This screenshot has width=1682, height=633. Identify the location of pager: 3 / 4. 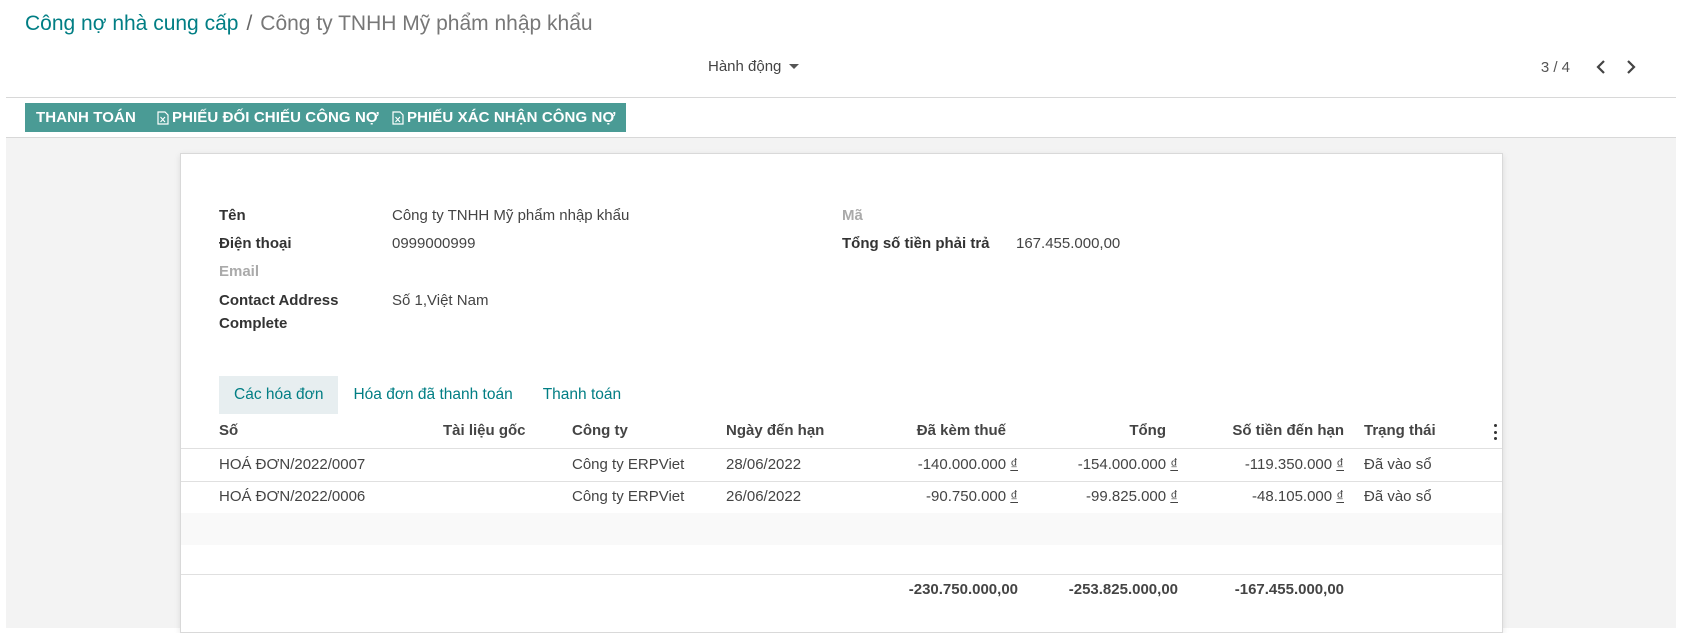
(1591, 67).